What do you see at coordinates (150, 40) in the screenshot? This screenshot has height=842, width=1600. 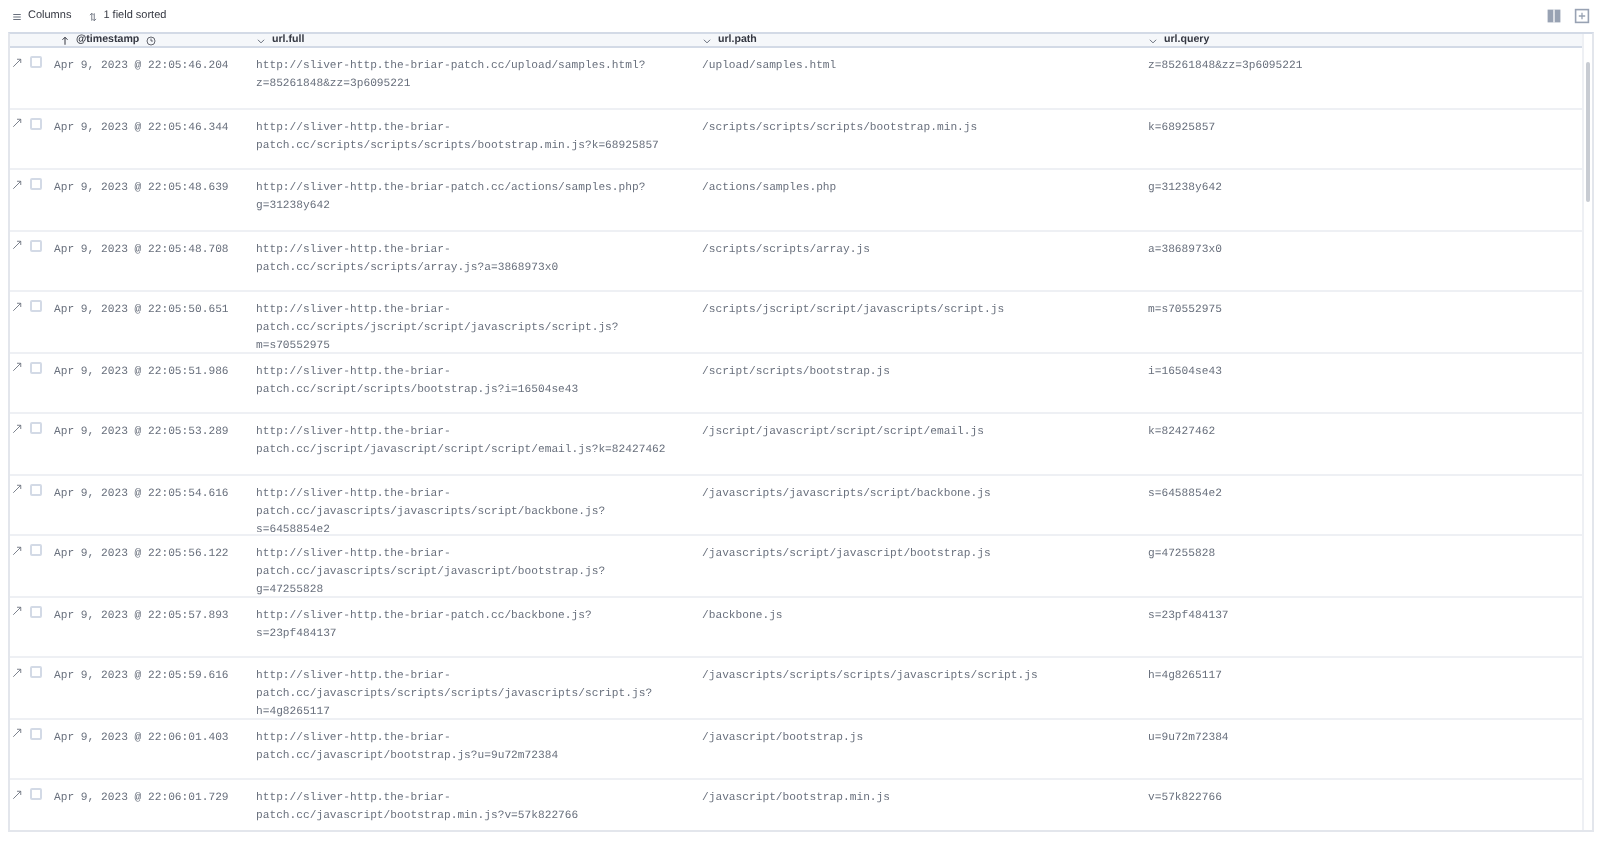 I see `clock-icon` at bounding box center [150, 40].